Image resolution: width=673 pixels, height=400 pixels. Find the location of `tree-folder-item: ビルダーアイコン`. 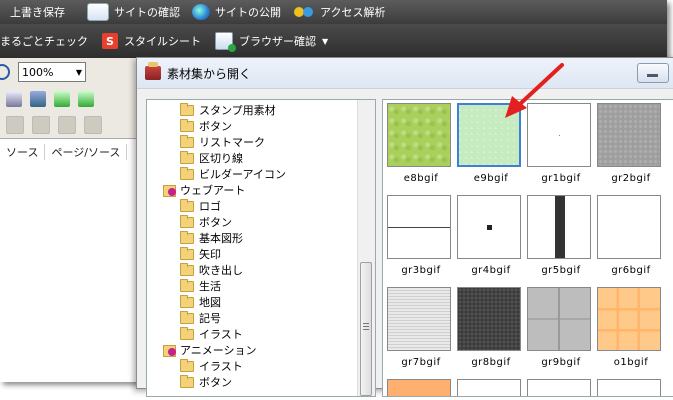

tree-folder-item: ビルダーアイコン is located at coordinates (233, 174).